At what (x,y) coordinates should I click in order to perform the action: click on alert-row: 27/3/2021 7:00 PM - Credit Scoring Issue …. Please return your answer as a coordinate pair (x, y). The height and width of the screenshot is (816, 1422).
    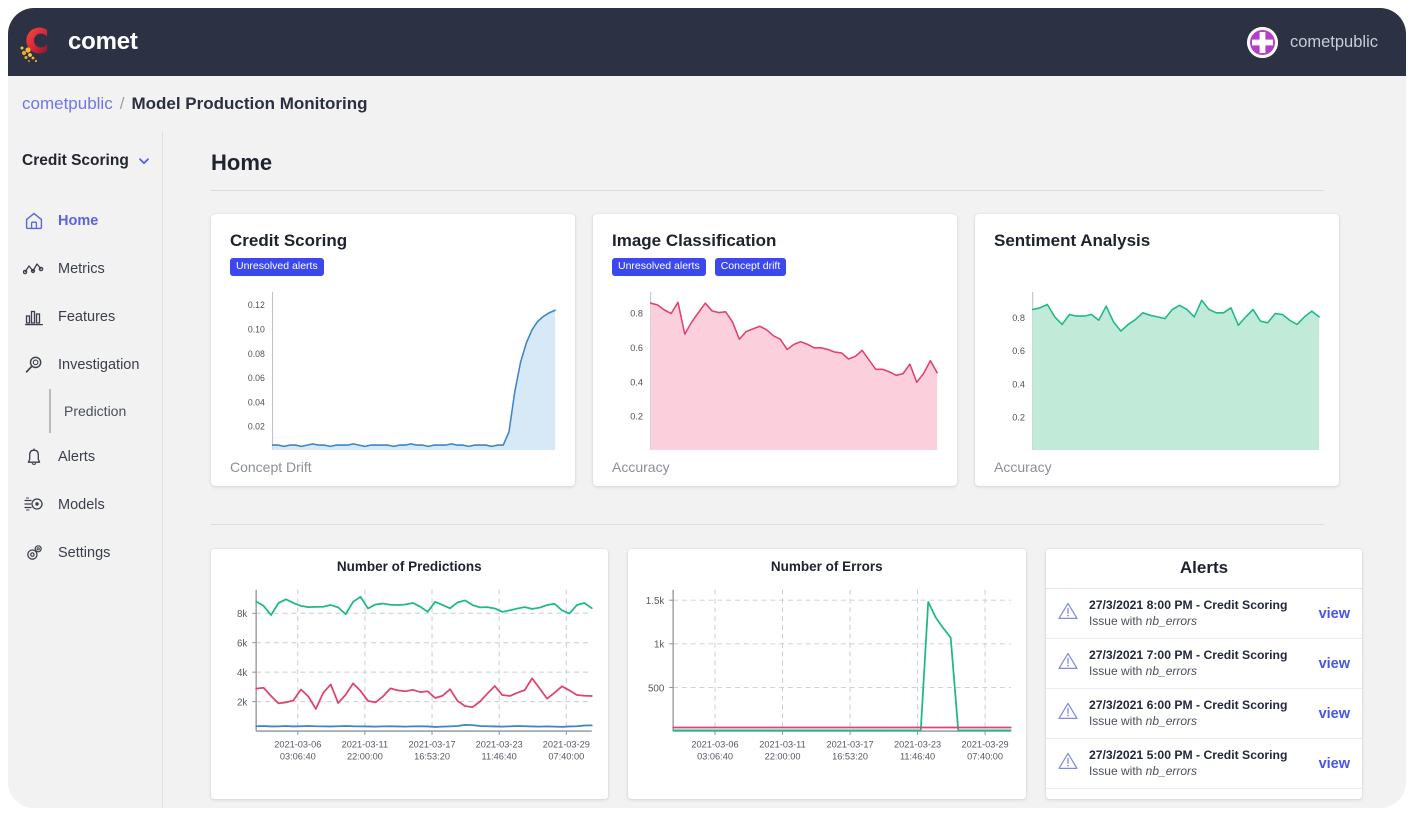
    Looking at the image, I should click on (1203, 664).